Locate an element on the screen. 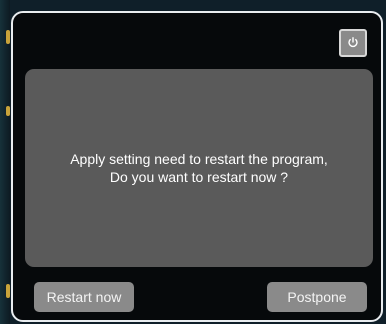 This screenshot has height=324, width=386. background-edge is located at coordinates (5, 162).